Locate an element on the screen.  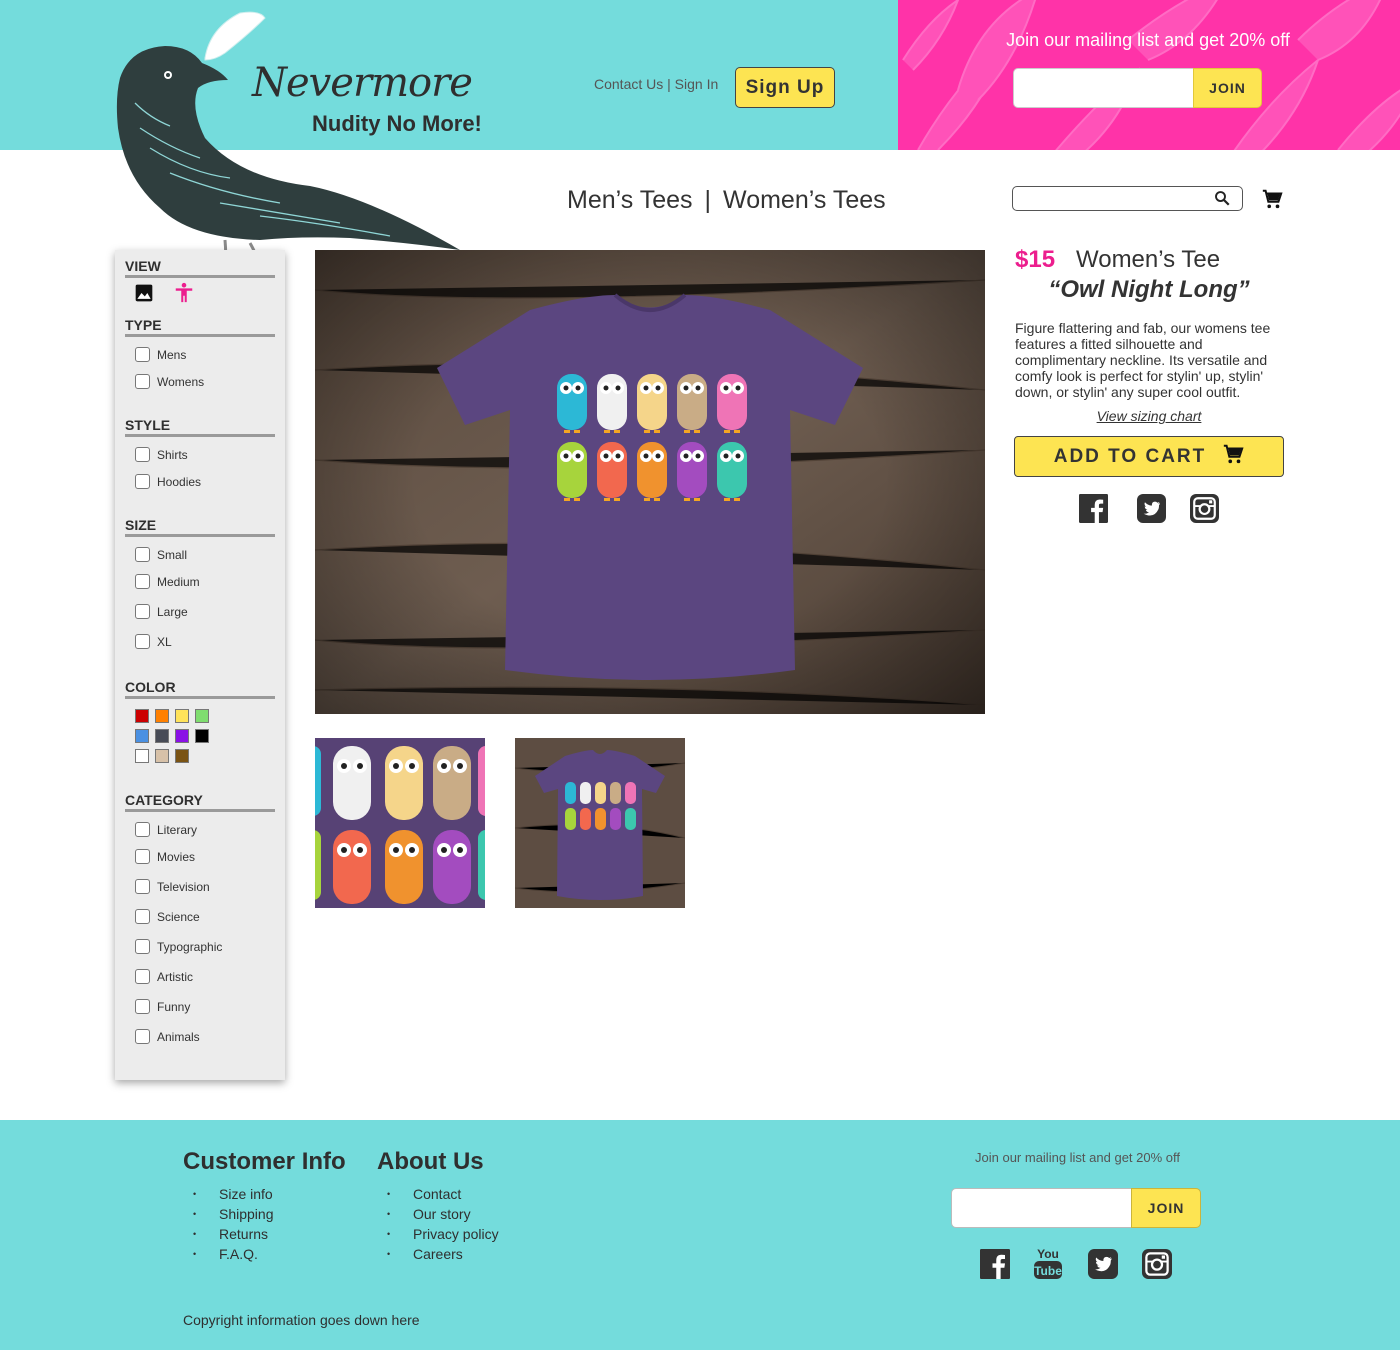
about-us-list: Contact Our story Privacy policy Careers is located at coordinates (438, 1226).